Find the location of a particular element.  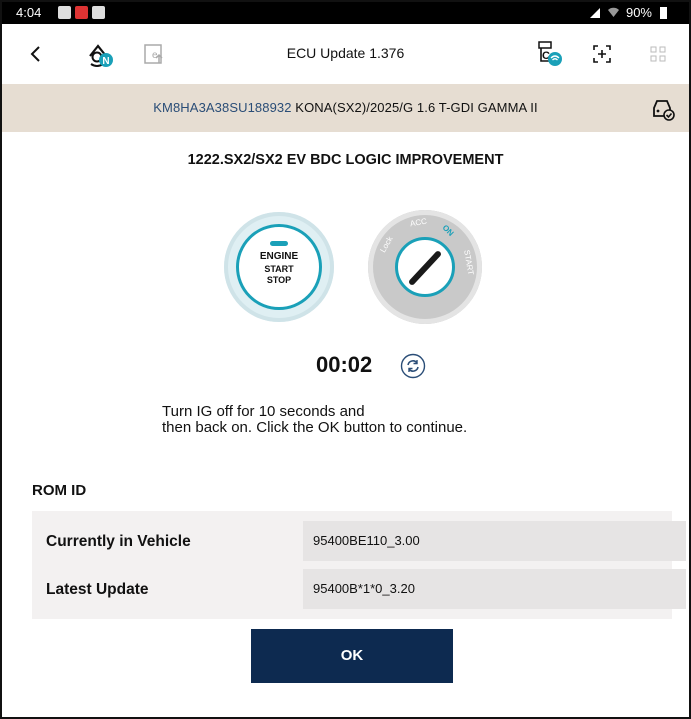

current-rom-value: 95400BE110_3.00 is located at coordinates (494, 541).